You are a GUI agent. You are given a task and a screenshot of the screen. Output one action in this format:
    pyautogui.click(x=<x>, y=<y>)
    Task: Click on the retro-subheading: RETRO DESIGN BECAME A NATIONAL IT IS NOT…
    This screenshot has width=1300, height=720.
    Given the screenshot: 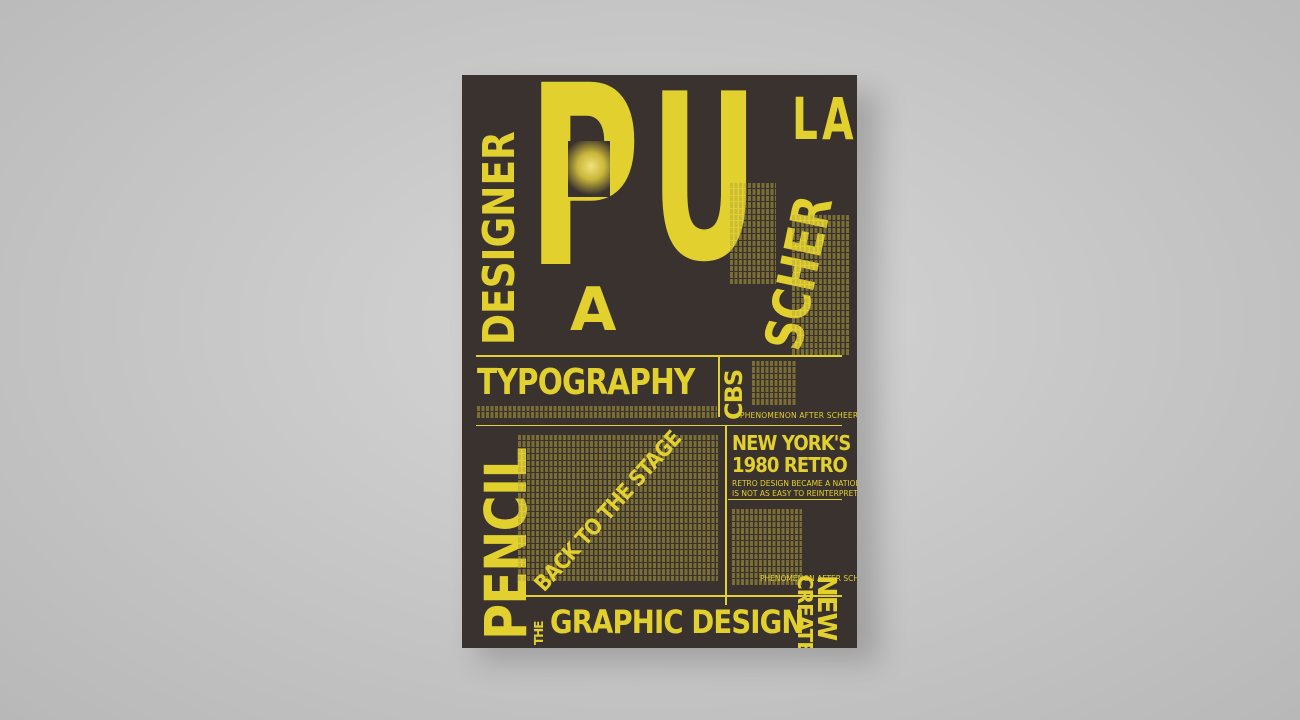 What is the action you would take?
    pyautogui.click(x=794, y=488)
    